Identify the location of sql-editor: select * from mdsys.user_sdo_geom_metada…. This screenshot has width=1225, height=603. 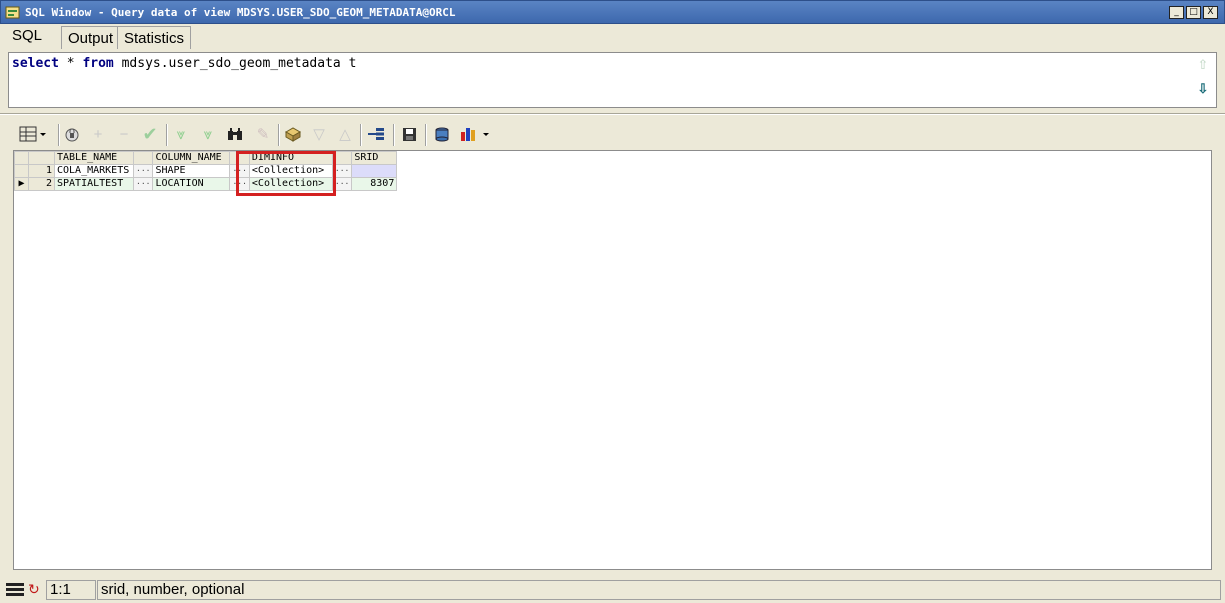
(612, 80).